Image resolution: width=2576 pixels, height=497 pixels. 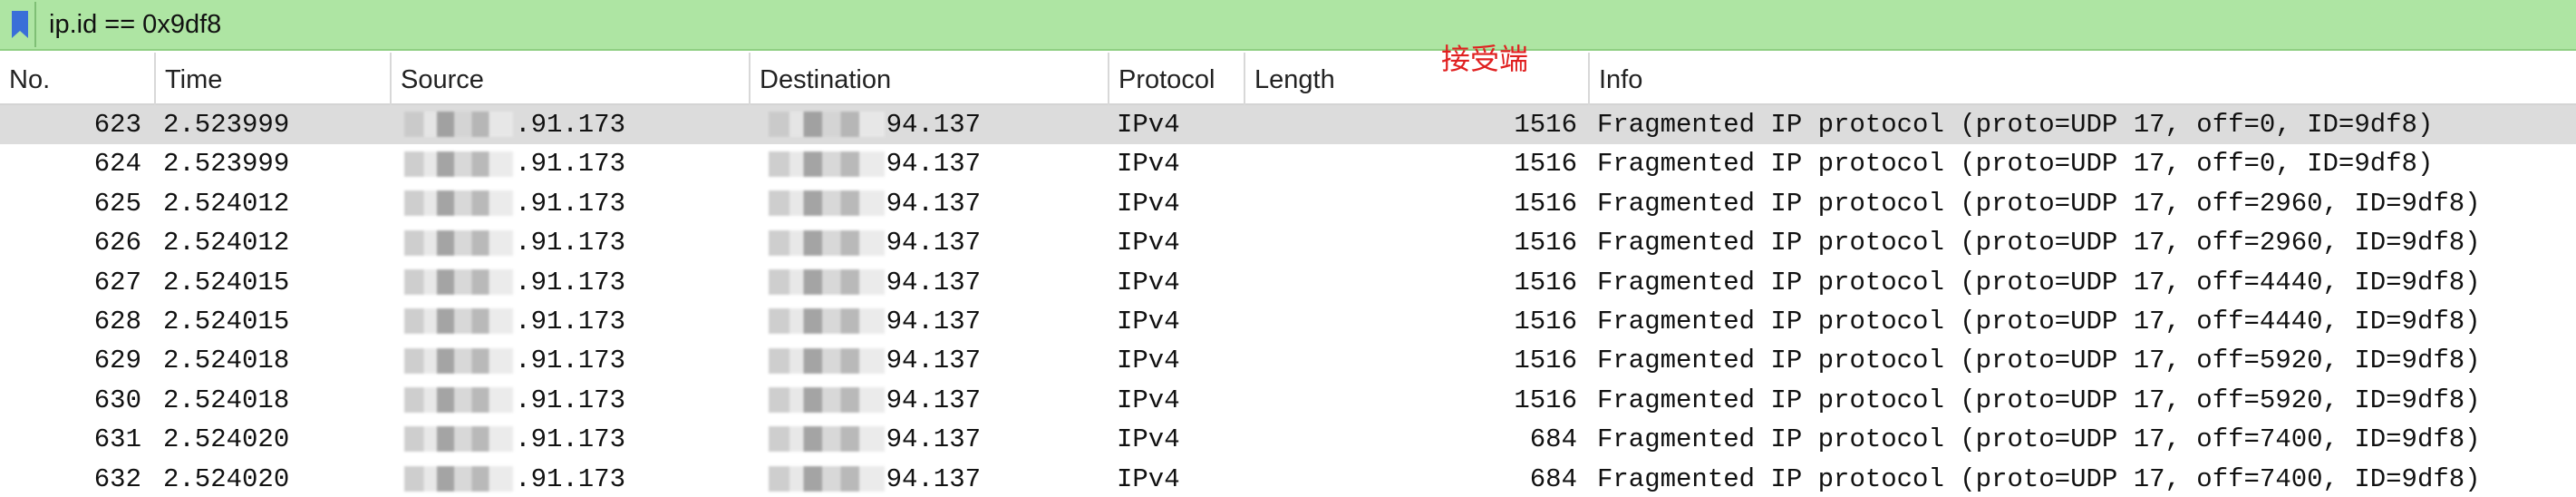 What do you see at coordinates (117, 243) in the screenshot?
I see `packet-no: 626` at bounding box center [117, 243].